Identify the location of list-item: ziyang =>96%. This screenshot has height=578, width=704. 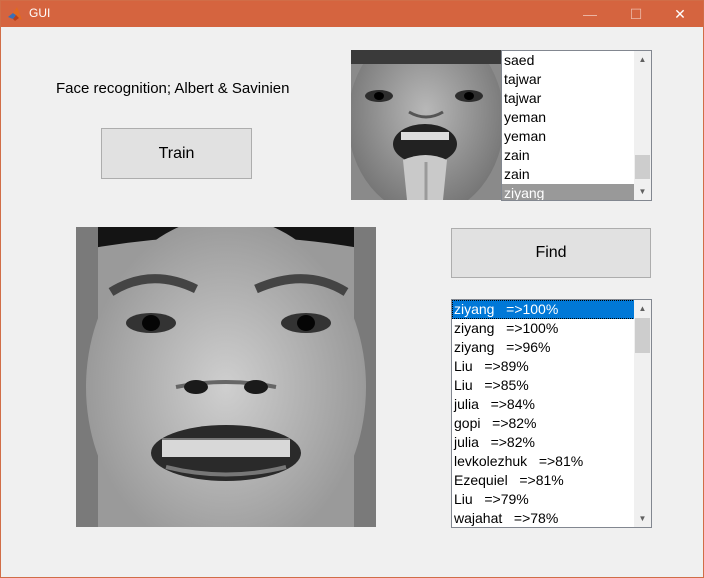
(551, 347).